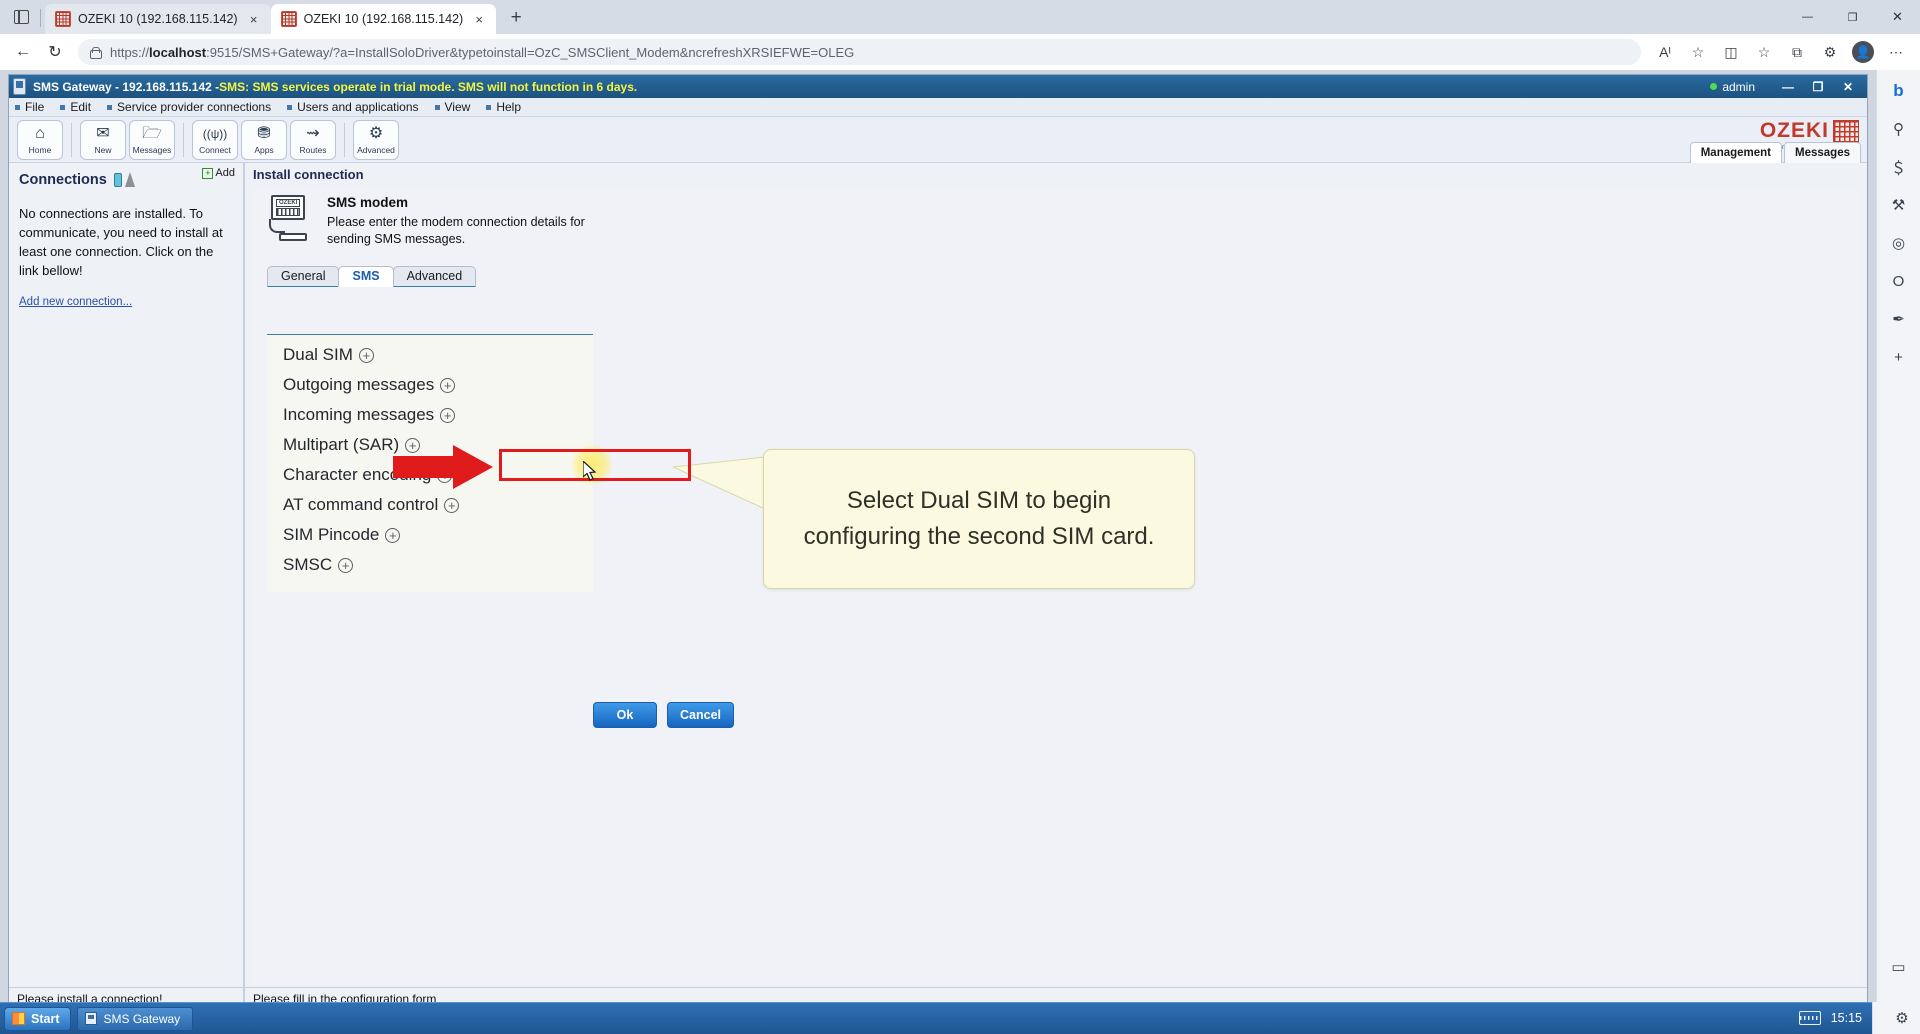 The width and height of the screenshot is (1920, 1034). Describe the element at coordinates (124, 180) in the screenshot. I see `antenna-icon` at that location.